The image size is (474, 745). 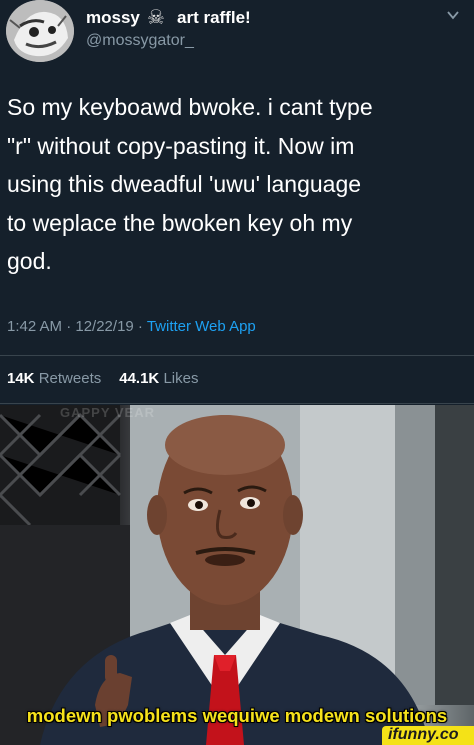 I want to click on faint-watermark-text: GAPPY VEAR, so click(x=108, y=412).